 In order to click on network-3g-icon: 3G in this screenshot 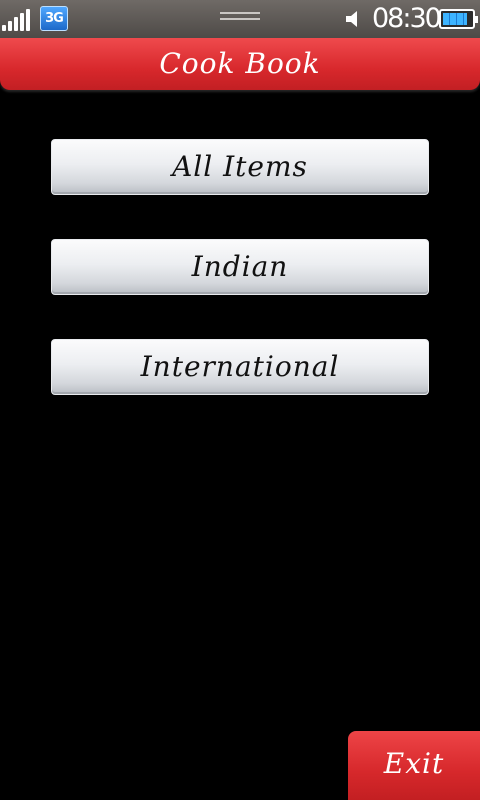, I will do `click(54, 18)`.